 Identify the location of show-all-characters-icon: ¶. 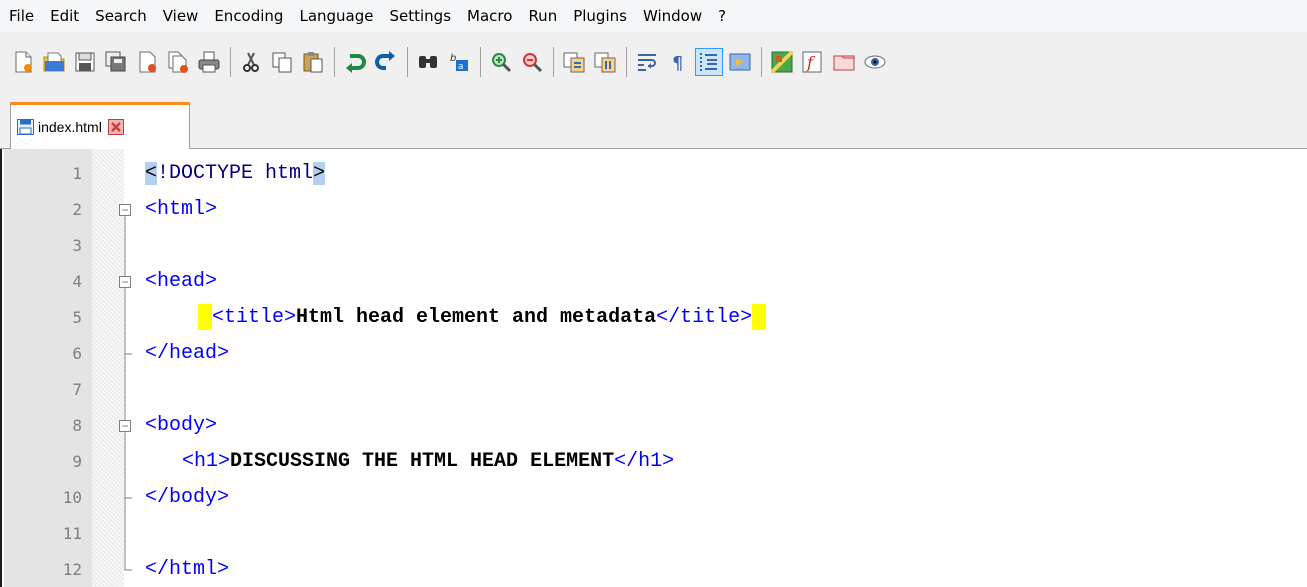
(678, 62).